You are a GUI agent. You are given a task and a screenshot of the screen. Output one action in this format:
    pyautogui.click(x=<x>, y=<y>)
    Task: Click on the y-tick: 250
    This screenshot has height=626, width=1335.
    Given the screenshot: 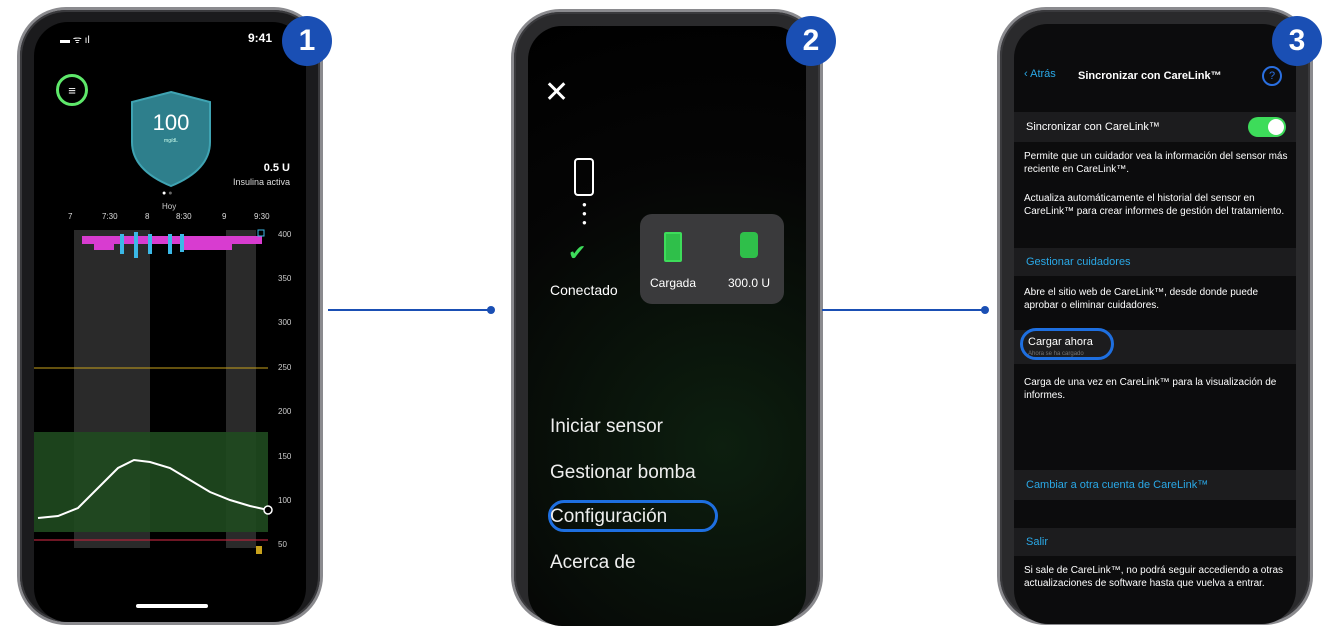 What is the action you would take?
    pyautogui.click(x=285, y=367)
    